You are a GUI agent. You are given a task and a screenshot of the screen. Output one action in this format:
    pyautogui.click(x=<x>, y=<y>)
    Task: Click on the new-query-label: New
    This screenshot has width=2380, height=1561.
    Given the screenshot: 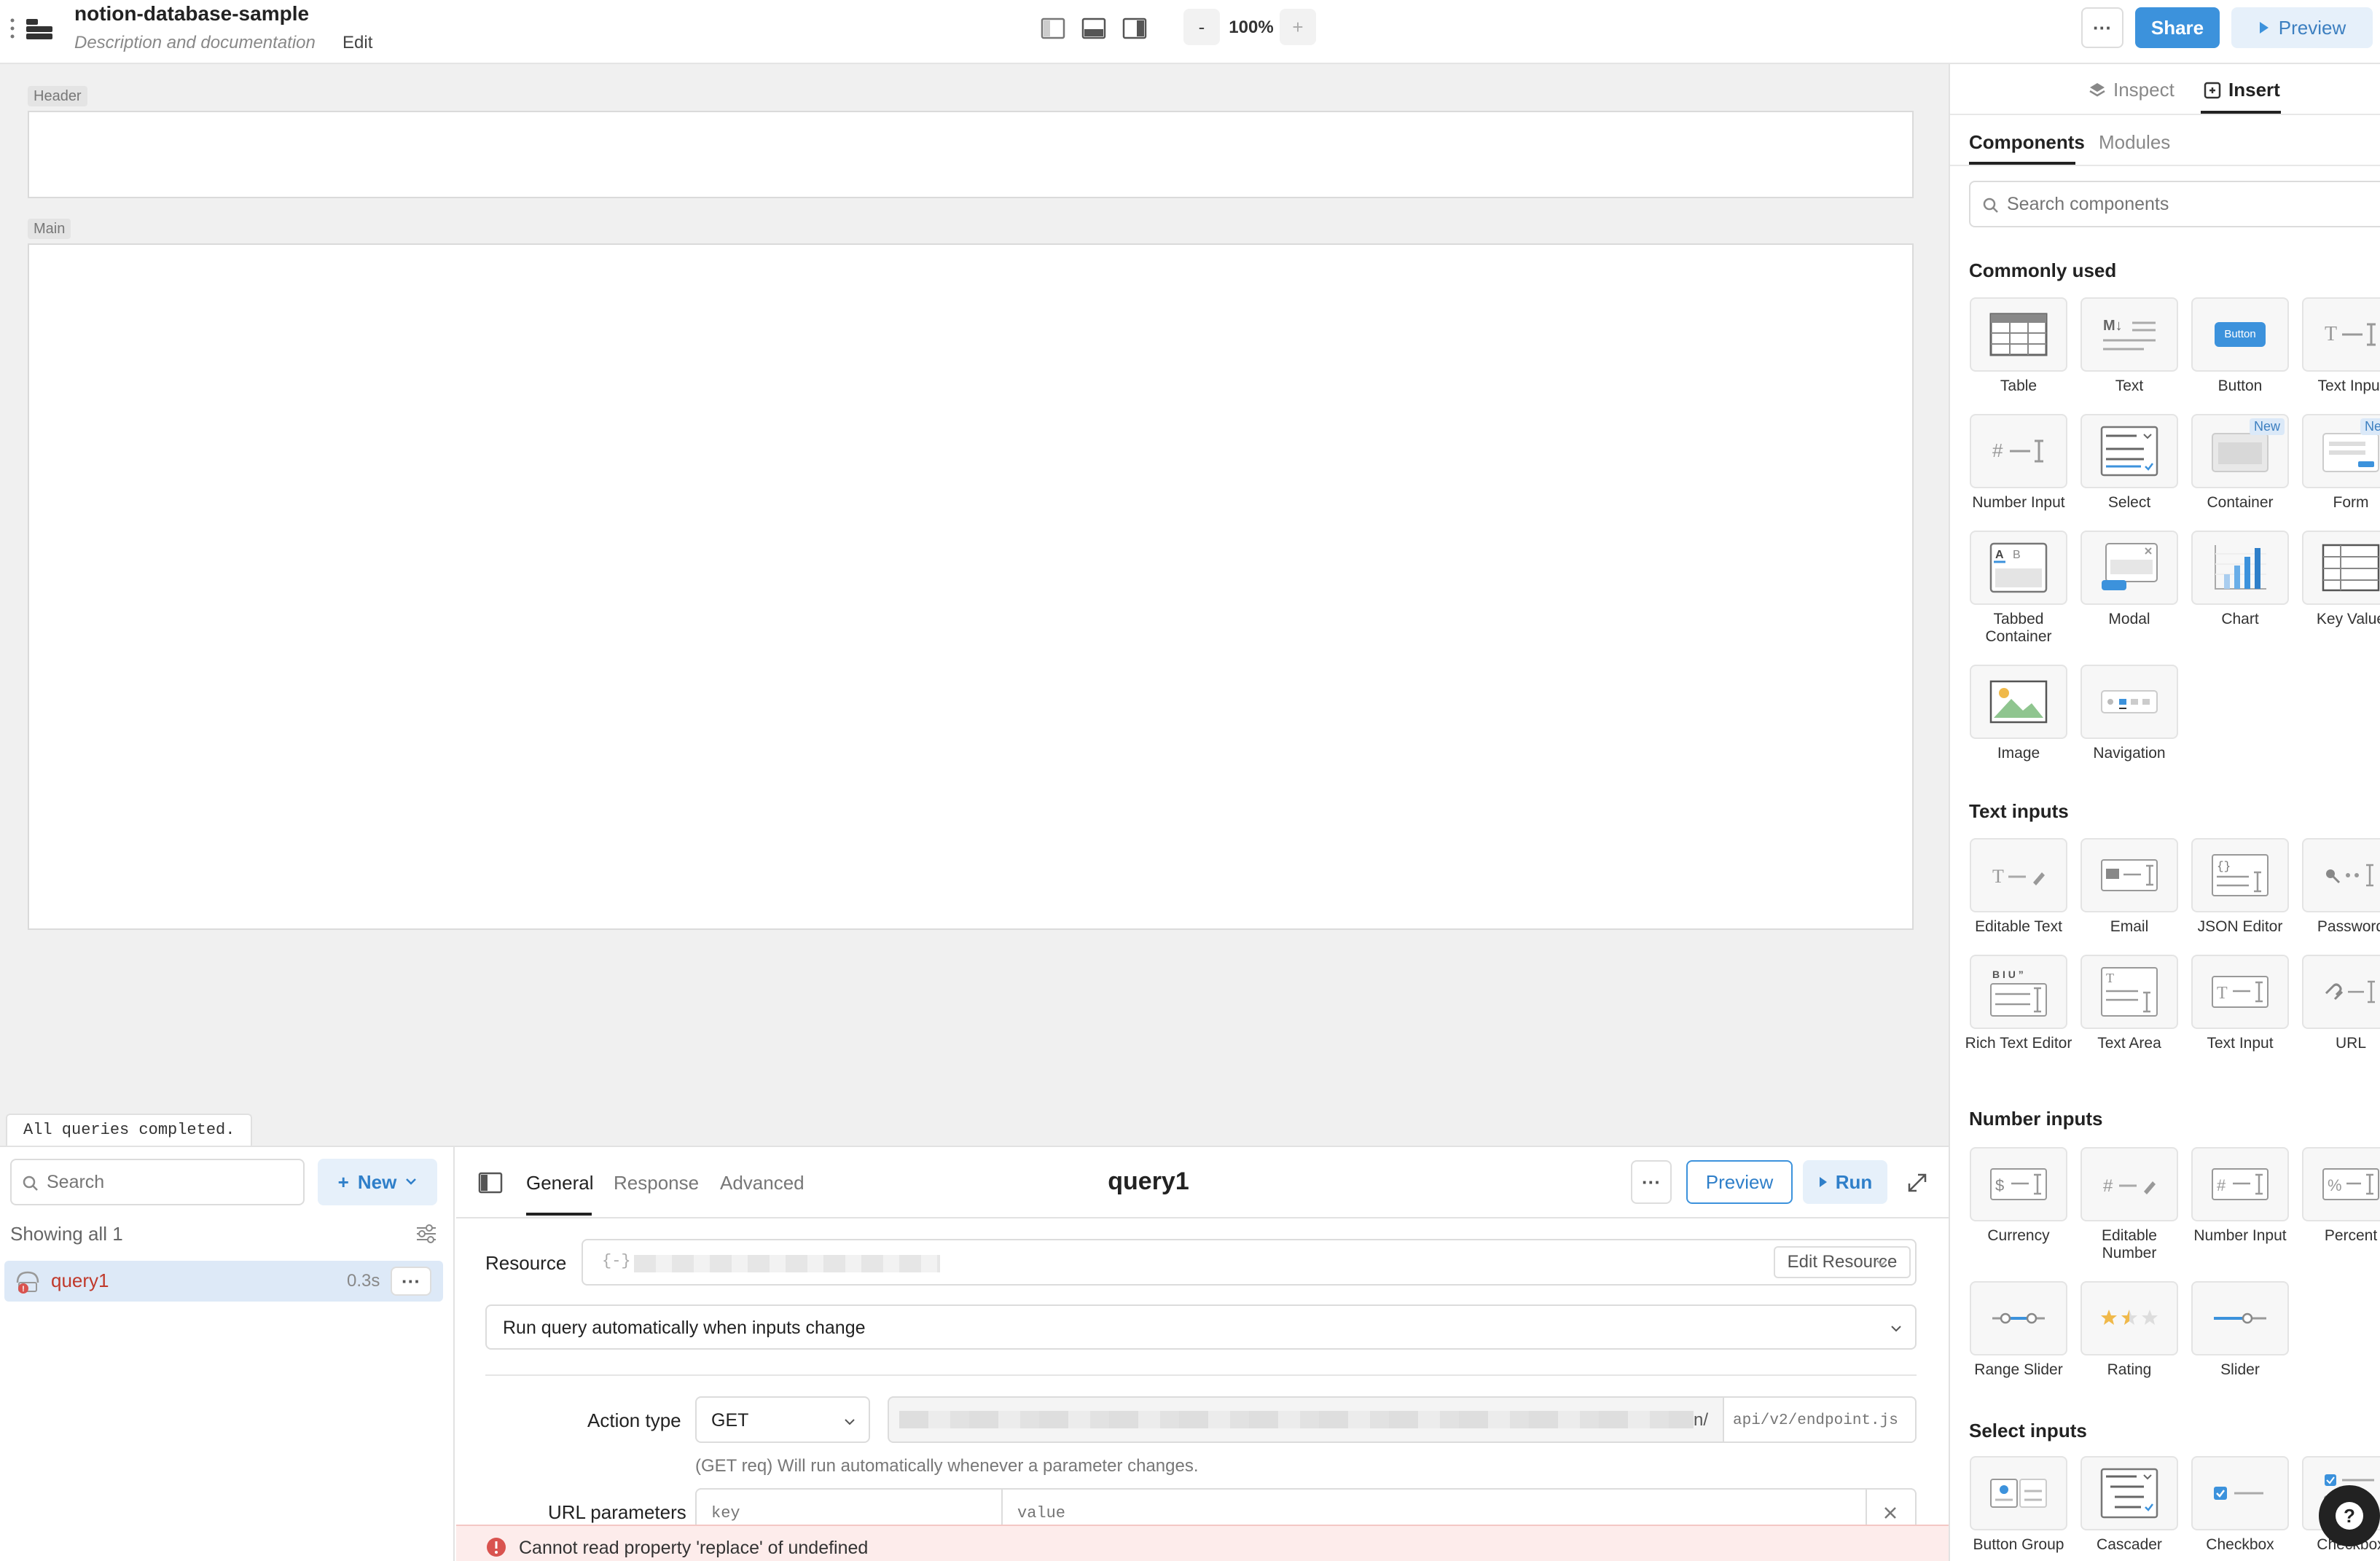 What is the action you would take?
    pyautogui.click(x=377, y=1181)
    